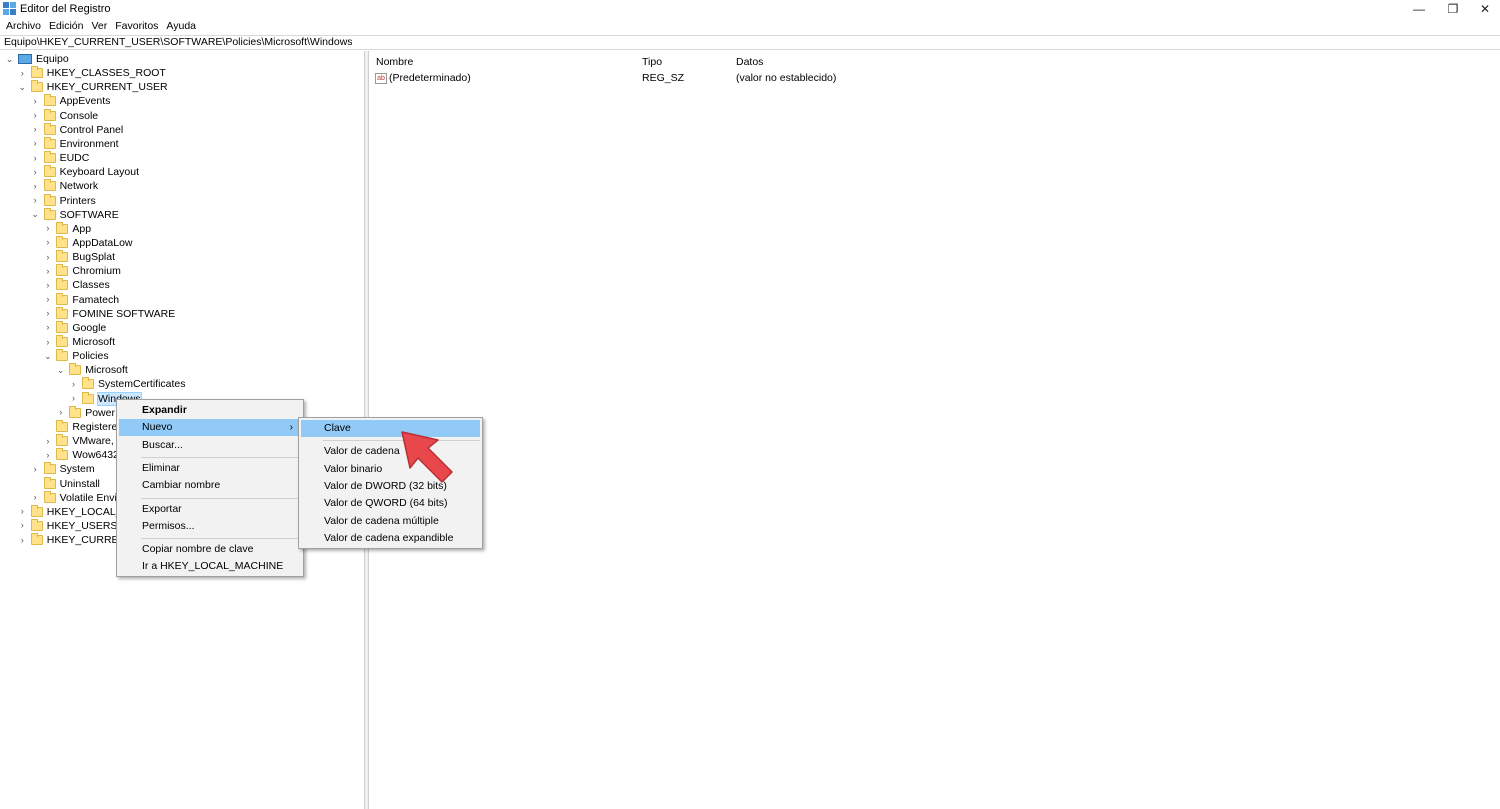  Describe the element at coordinates (63, 200) in the screenshot. I see `tree-node: › Printers` at that location.